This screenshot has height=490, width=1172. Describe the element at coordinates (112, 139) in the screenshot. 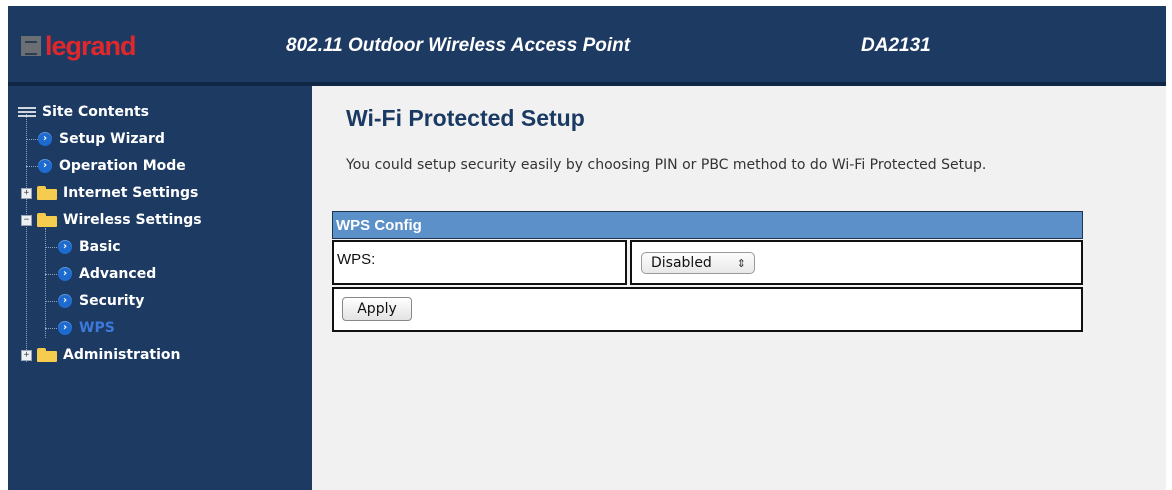

I see `sidebar-item-label: Setup Wizard` at that location.